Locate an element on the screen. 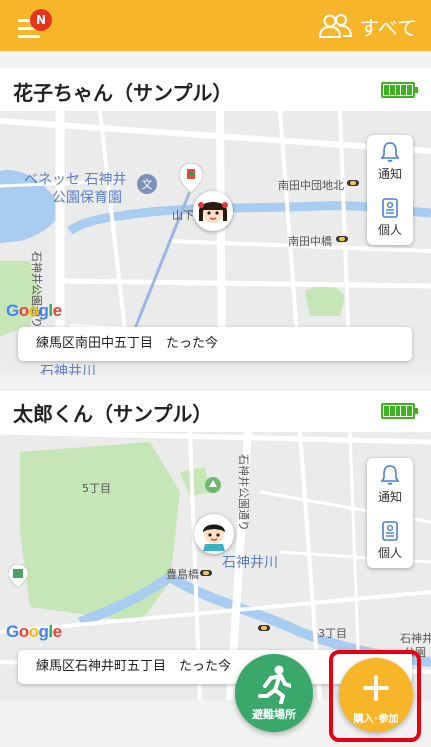 The height and width of the screenshot is (747, 431). purchase-join-label: 購入･参加 is located at coordinates (376, 719).